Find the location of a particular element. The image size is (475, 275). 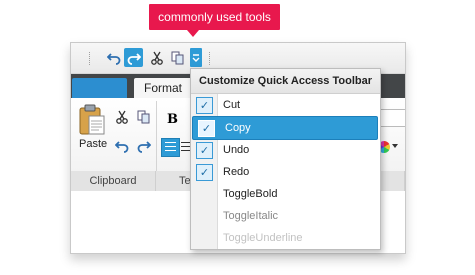

undo-button is located at coordinates (113, 57).